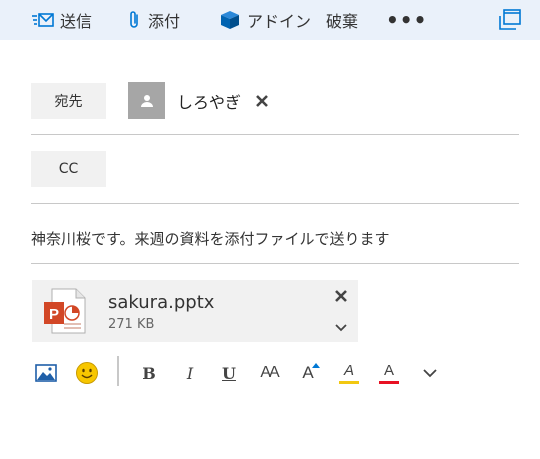 This screenshot has width=540, height=459. What do you see at coordinates (164, 21) in the screenshot?
I see `attach-label: 添付` at bounding box center [164, 21].